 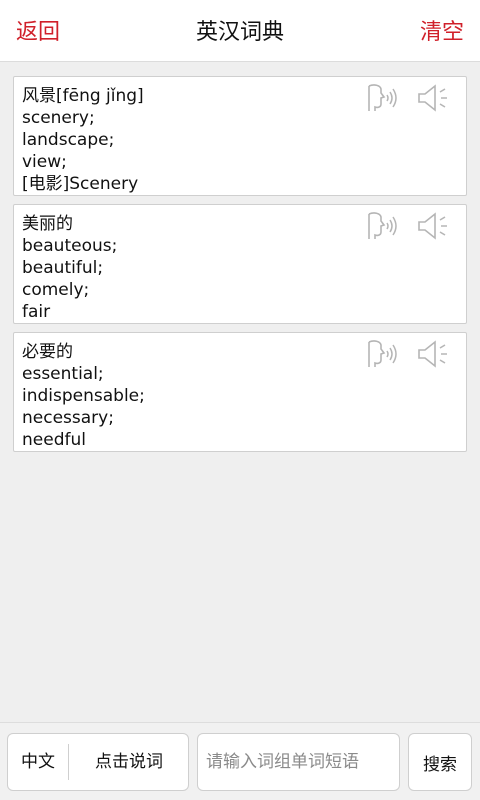 I want to click on result-meaning: beautiful;, so click(x=63, y=268).